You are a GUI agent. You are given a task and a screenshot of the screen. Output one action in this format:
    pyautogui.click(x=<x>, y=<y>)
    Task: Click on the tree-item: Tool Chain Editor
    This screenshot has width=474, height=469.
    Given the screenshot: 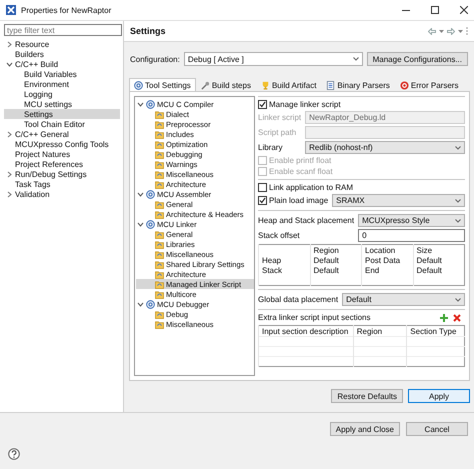 What is the action you would take?
    pyautogui.click(x=62, y=124)
    